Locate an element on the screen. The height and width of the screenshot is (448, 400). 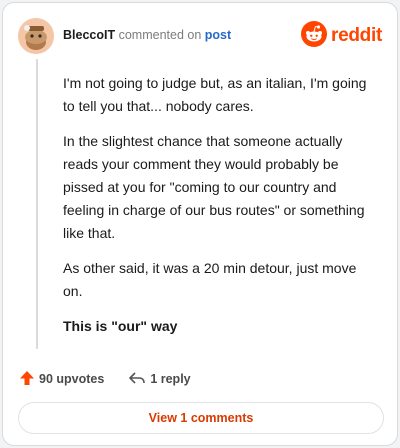
reply-button: 1 reply is located at coordinates (159, 379).